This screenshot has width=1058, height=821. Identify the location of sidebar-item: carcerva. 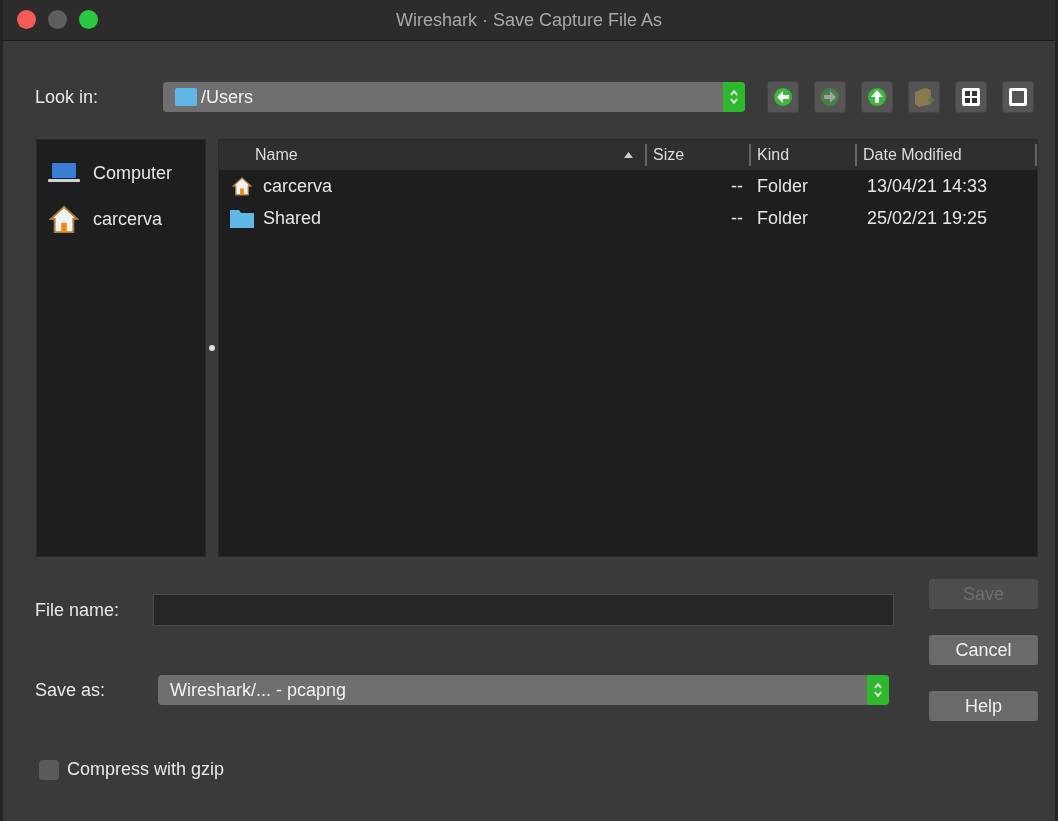
(121, 219).